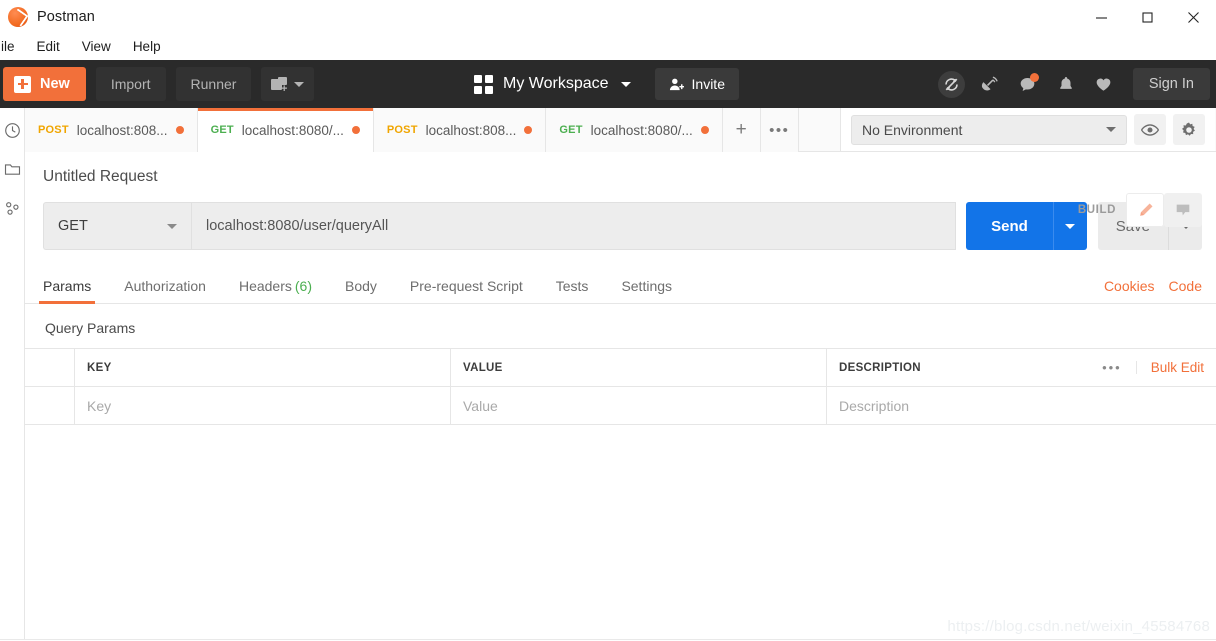  Describe the element at coordinates (1145, 210) in the screenshot. I see `edit-request-button` at that location.